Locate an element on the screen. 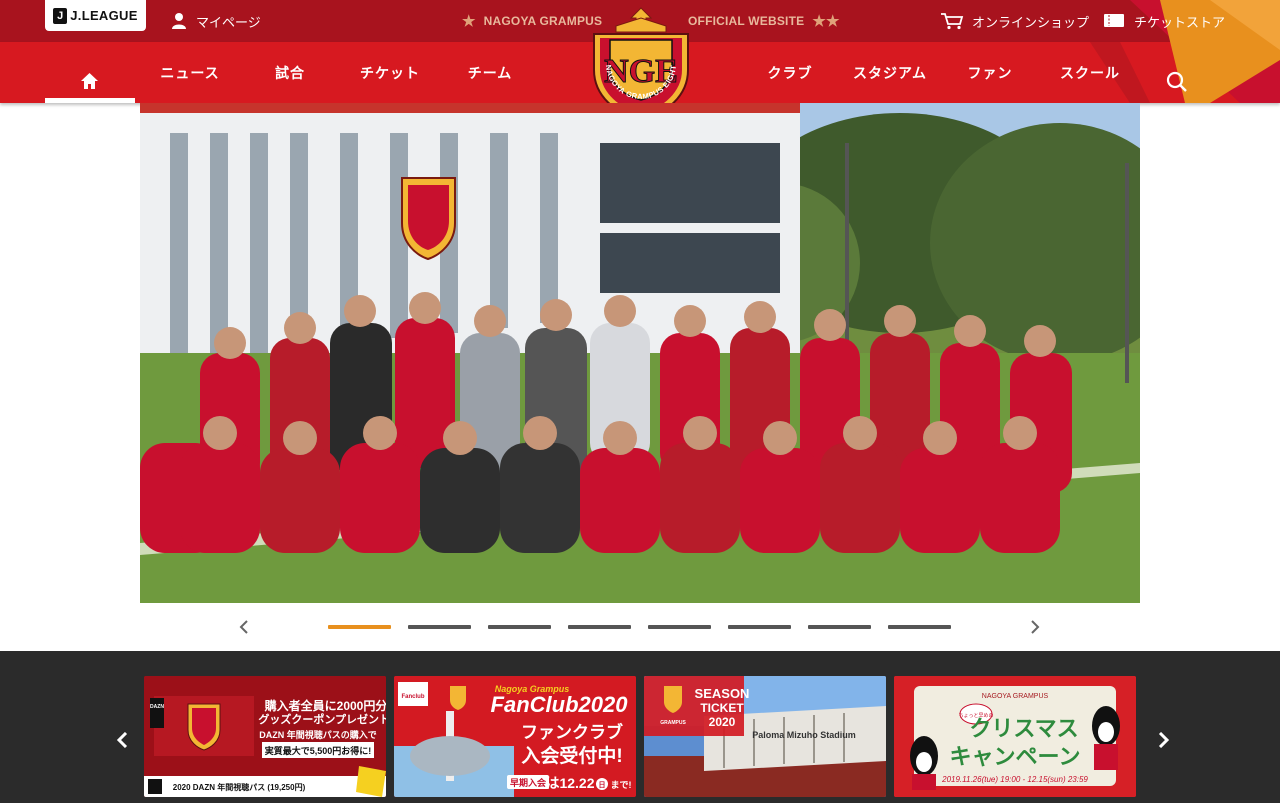 The image size is (1280, 803). nav-ticket-label: チケット is located at coordinates (390, 72).